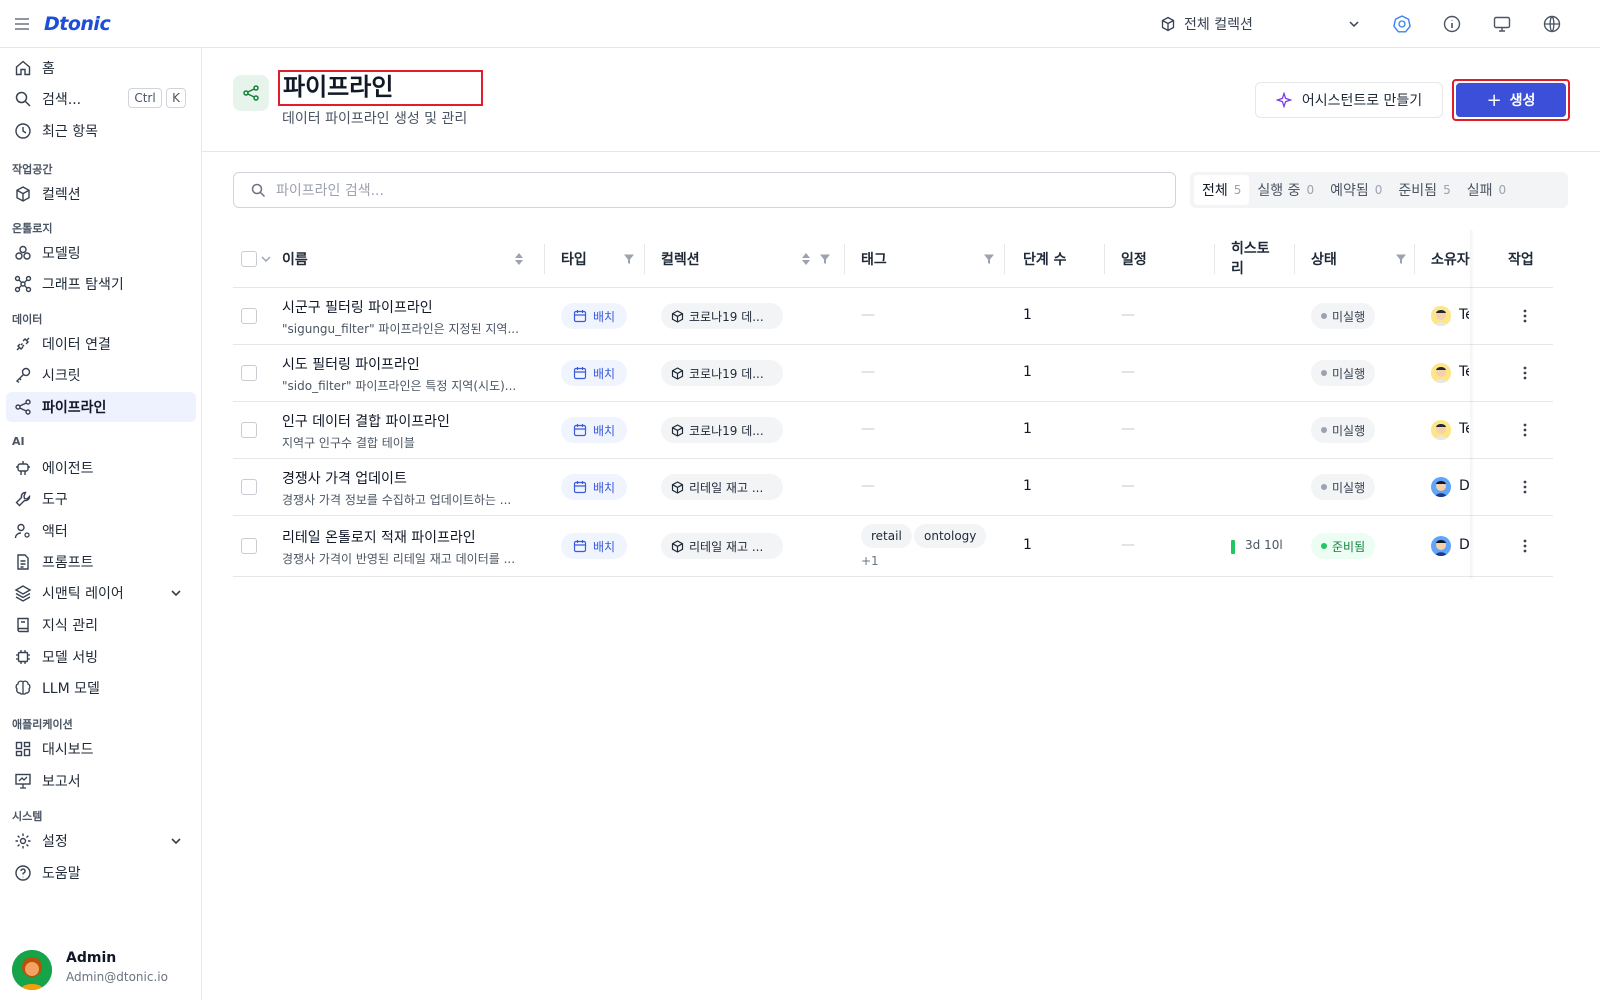 Image resolution: width=1600 pixels, height=1000 pixels. I want to click on sparkle-icon, so click(1283, 100).